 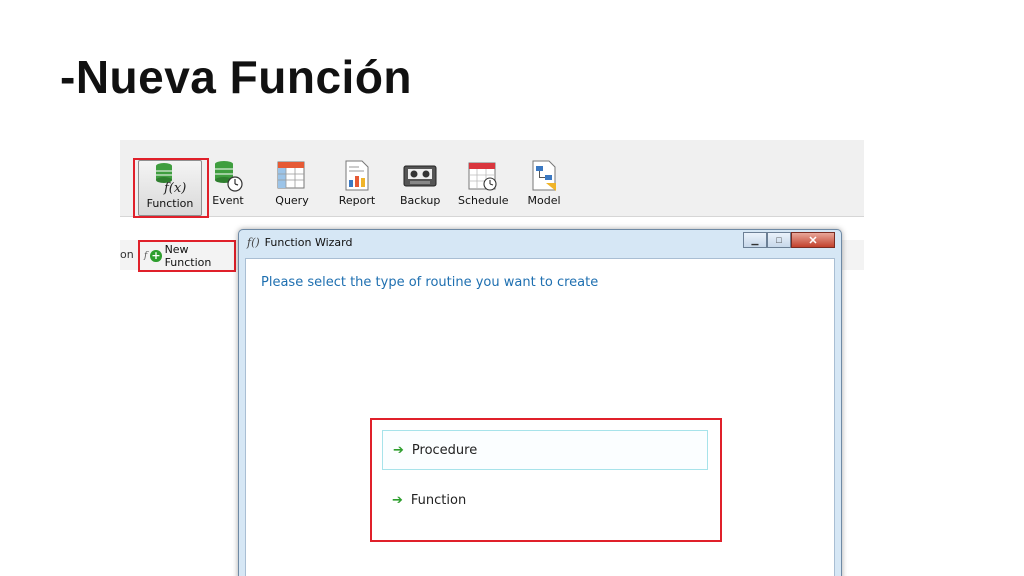 What do you see at coordinates (540, 243) in the screenshot?
I see `wizard-titlebar: f() Function Wizard ▁ □ ✕` at bounding box center [540, 243].